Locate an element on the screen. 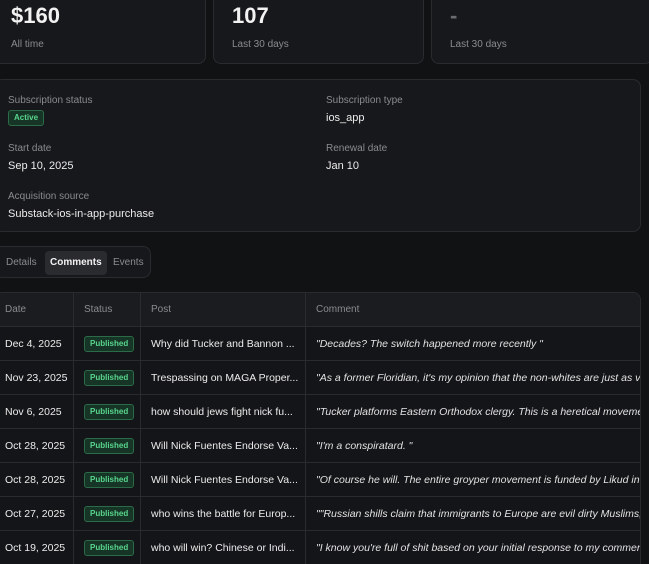 The width and height of the screenshot is (649, 564). tab-details: Details is located at coordinates (21, 263).